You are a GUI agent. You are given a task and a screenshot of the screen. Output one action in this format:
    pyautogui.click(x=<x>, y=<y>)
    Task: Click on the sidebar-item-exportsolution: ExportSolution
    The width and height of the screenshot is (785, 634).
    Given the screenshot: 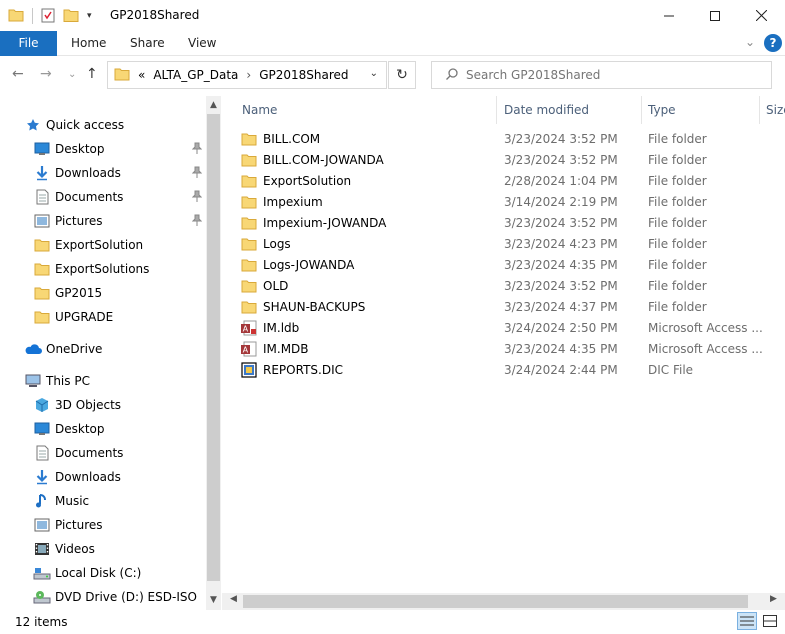 What is the action you would take?
    pyautogui.click(x=88, y=245)
    